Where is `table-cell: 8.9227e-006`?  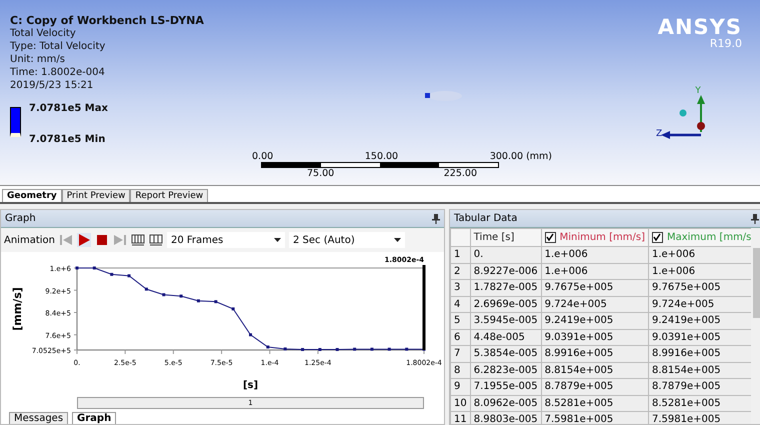
table-cell: 8.9227e-006 is located at coordinates (506, 271).